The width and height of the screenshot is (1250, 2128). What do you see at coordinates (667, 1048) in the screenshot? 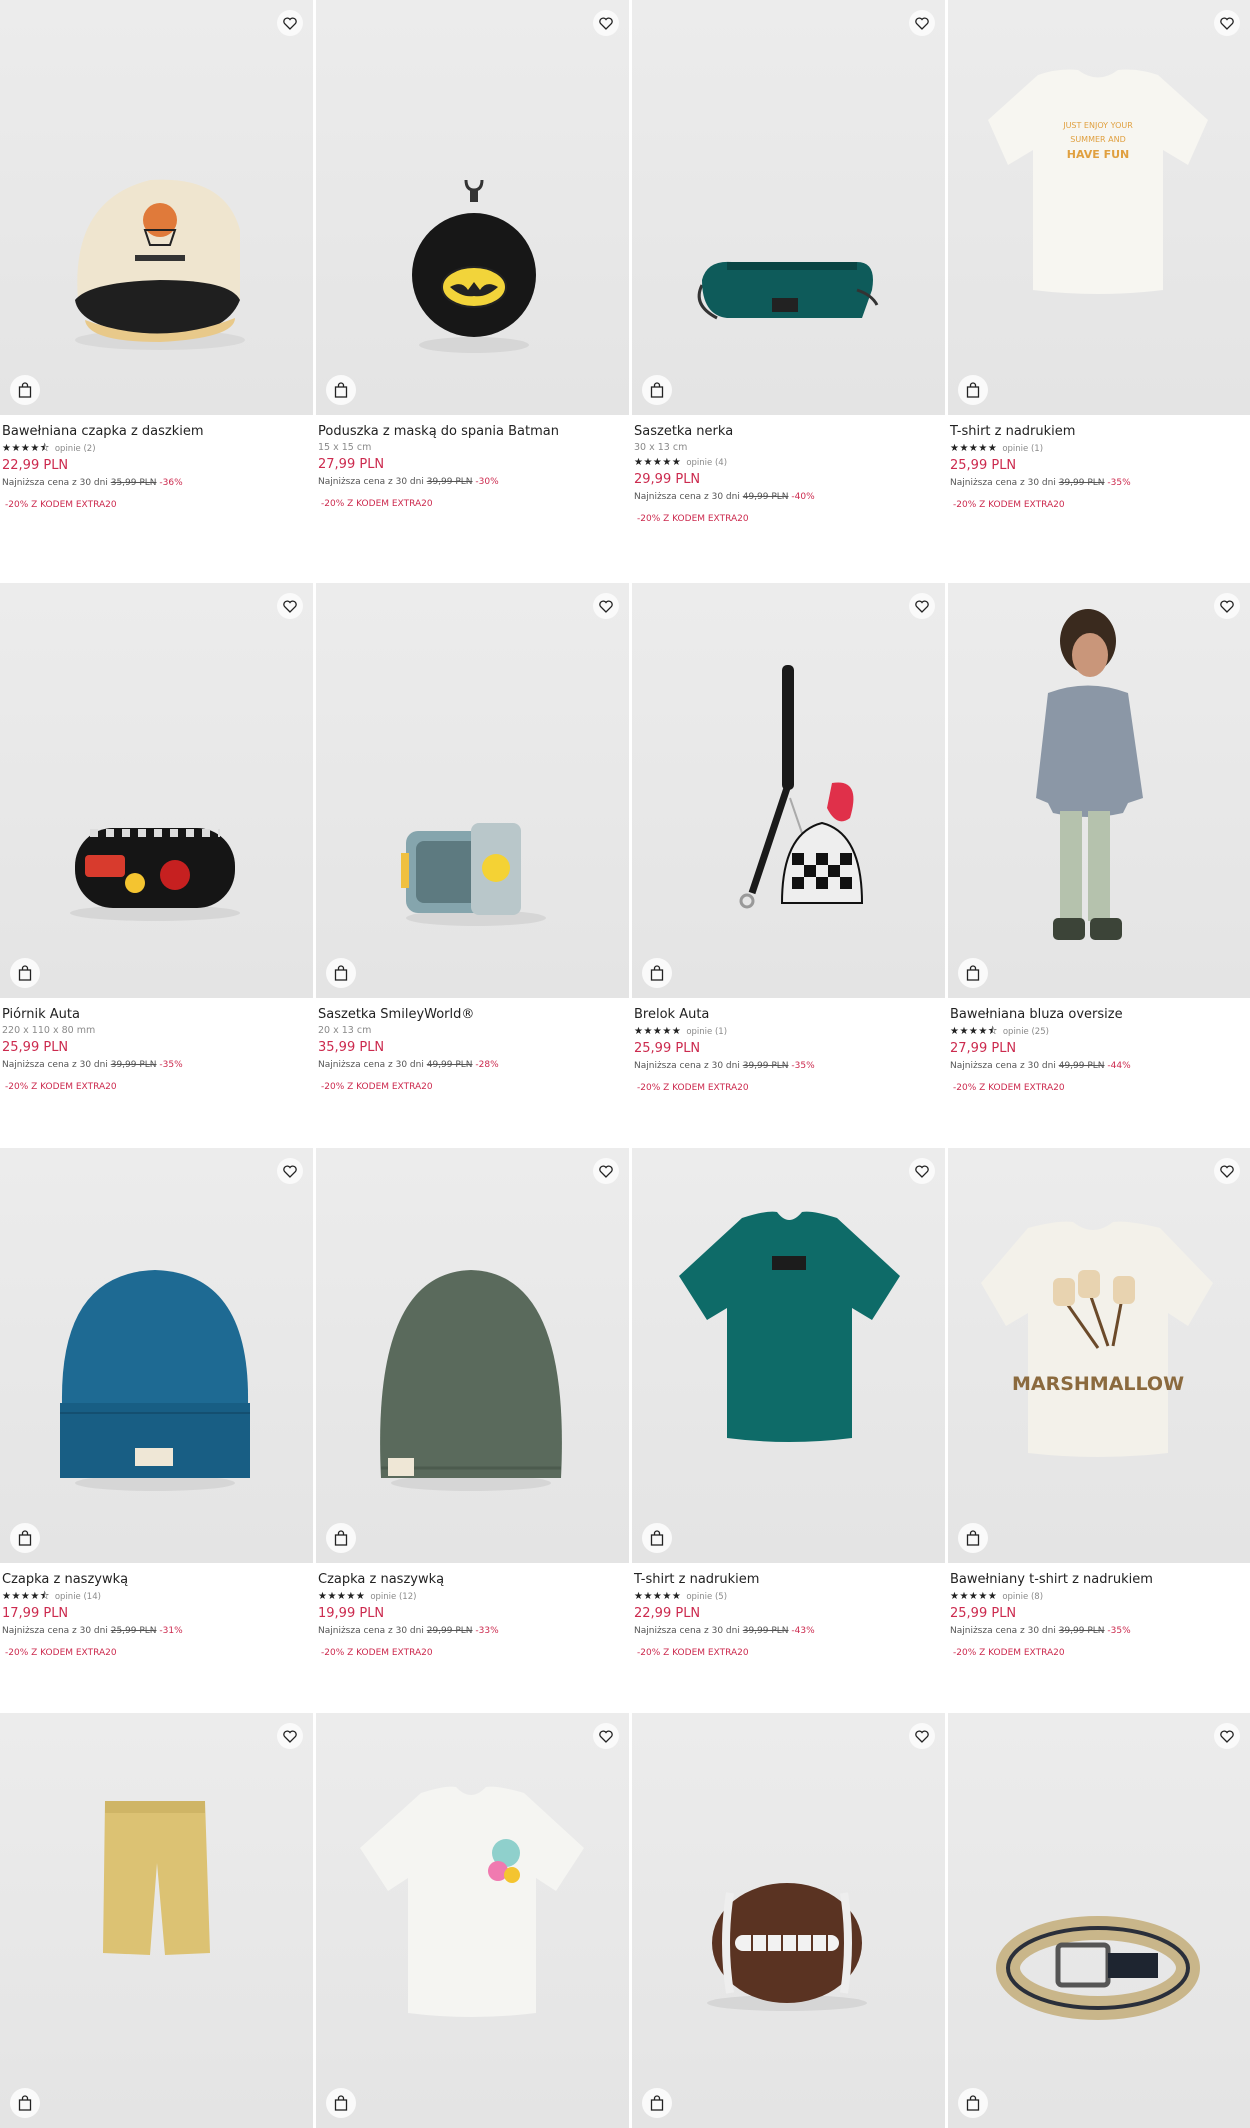
I see `product-price: 25,99 PLN` at bounding box center [667, 1048].